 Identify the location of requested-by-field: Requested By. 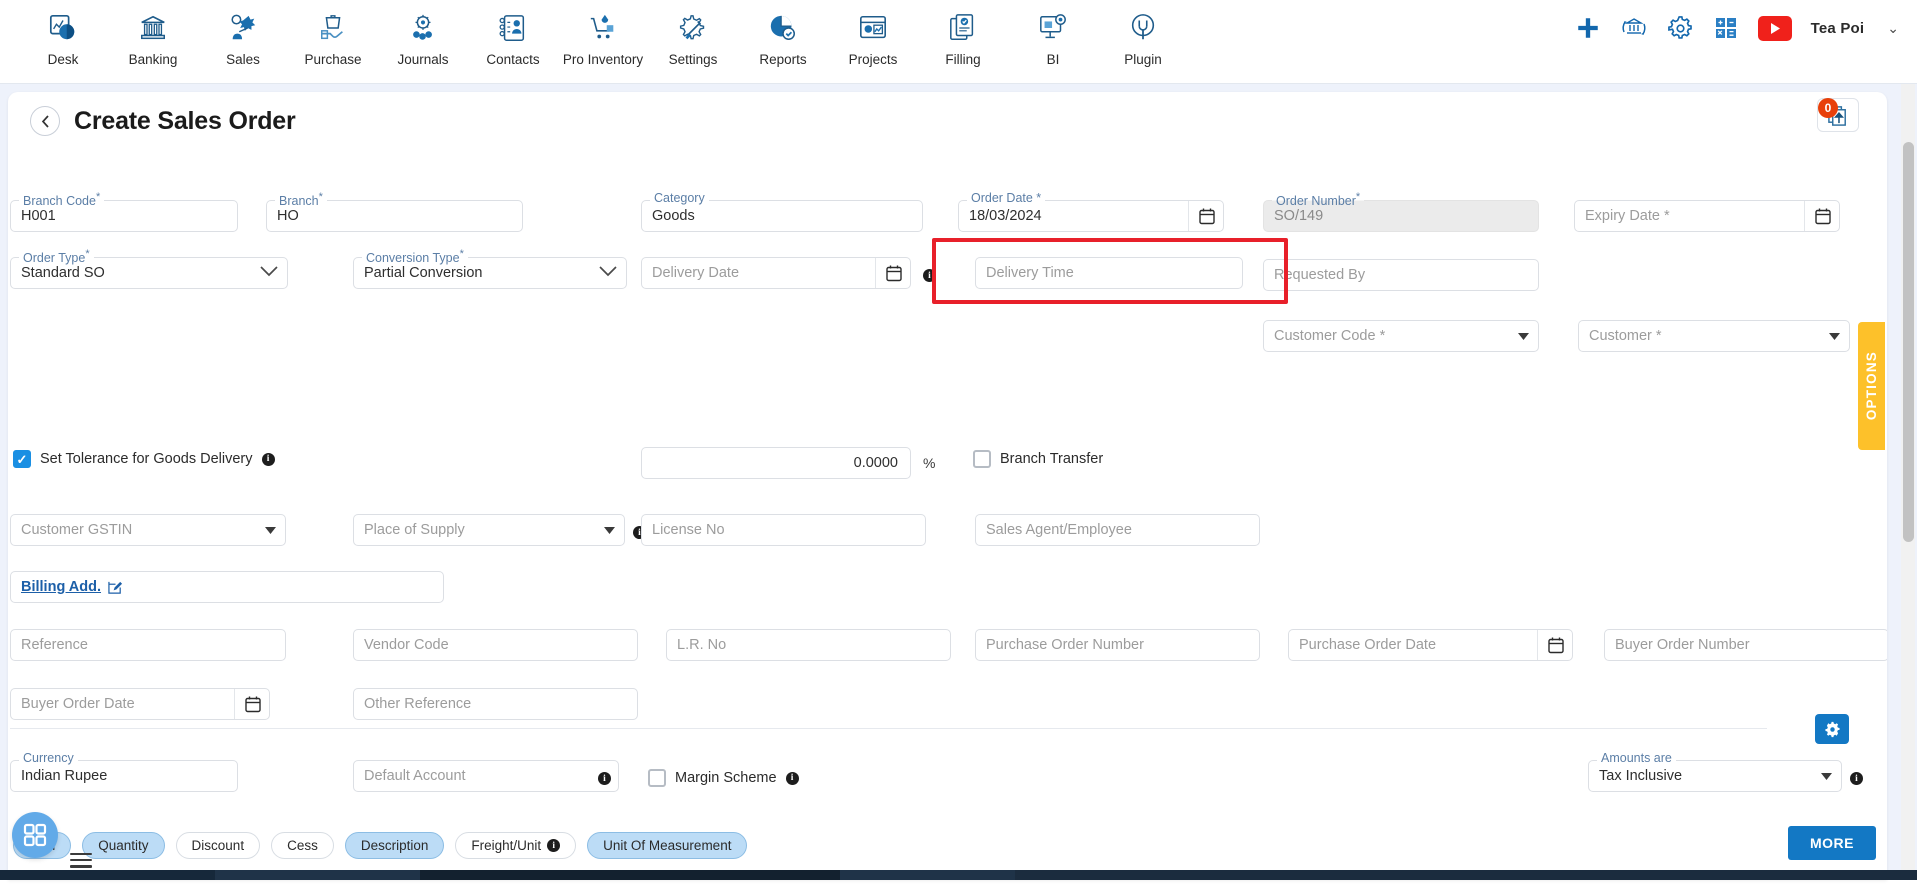
(1401, 275).